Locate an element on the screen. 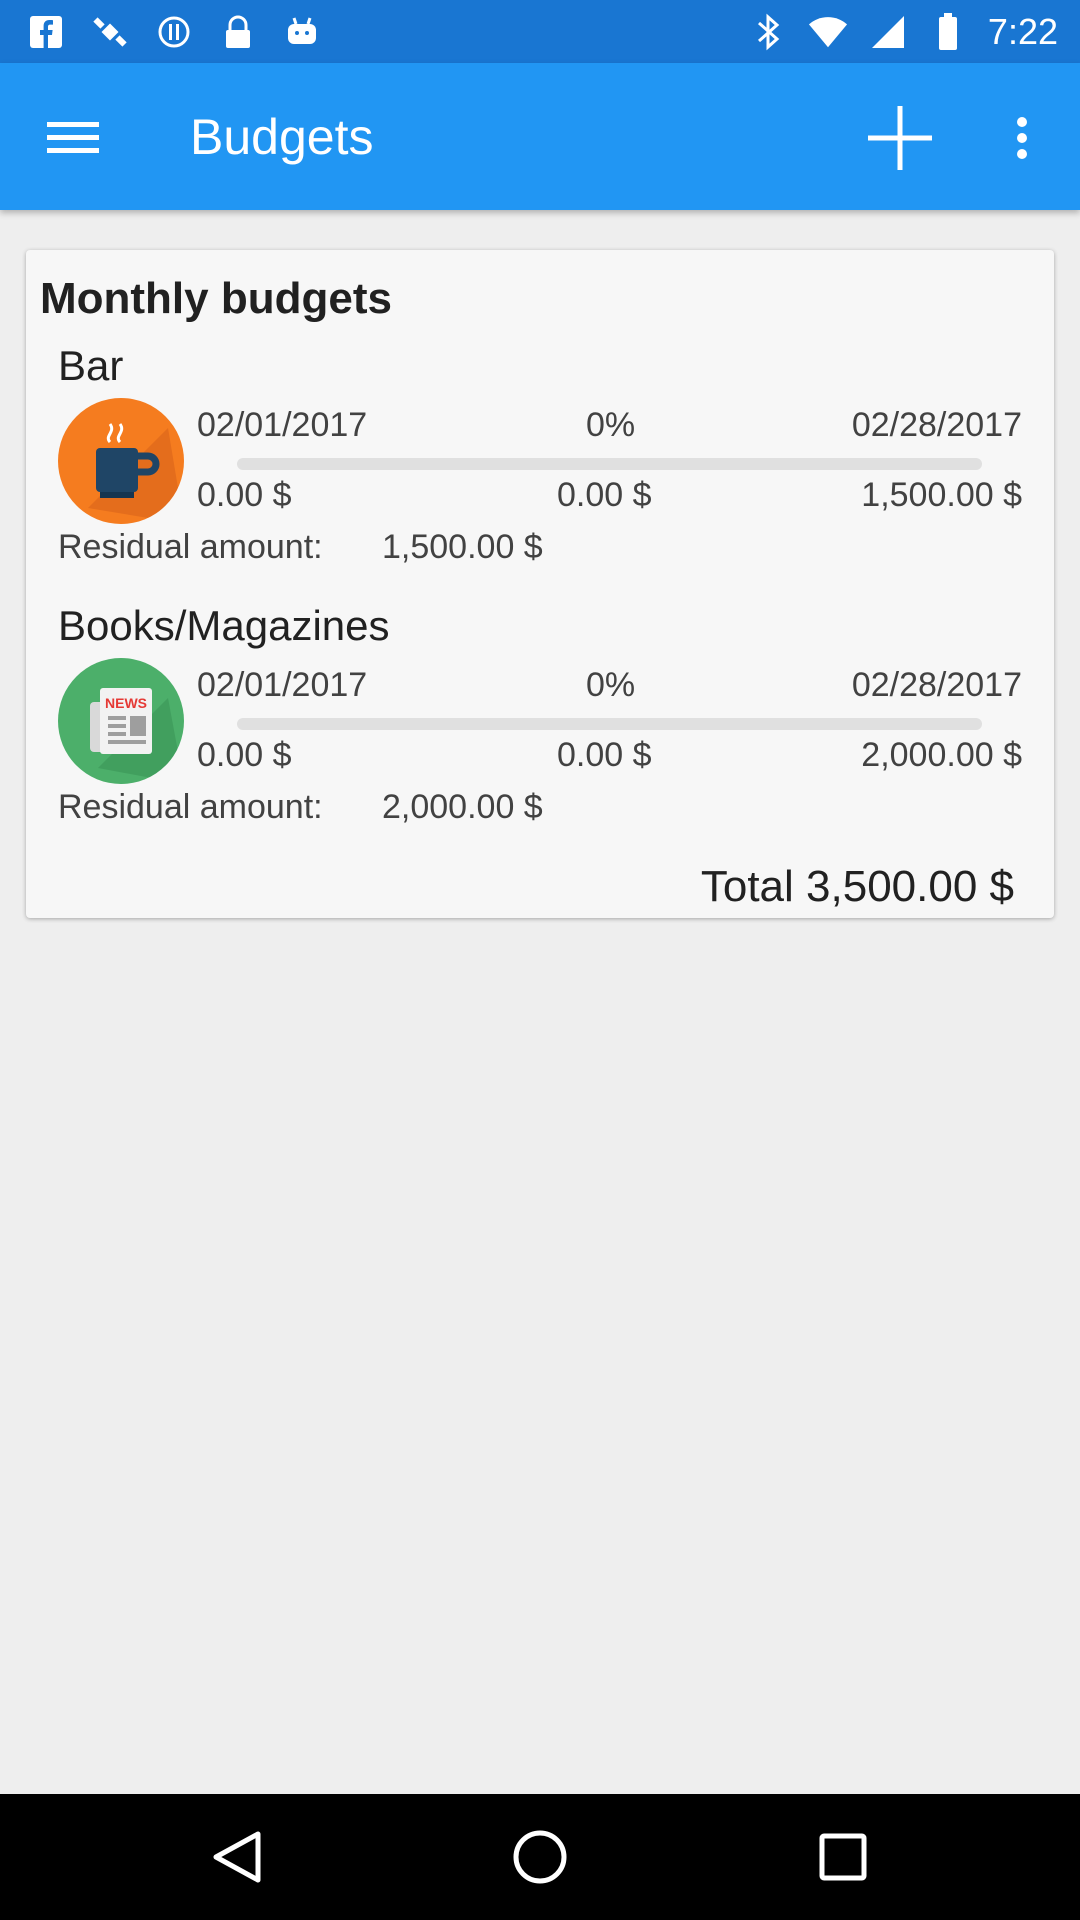  budget-name: Bar is located at coordinates (91, 365).